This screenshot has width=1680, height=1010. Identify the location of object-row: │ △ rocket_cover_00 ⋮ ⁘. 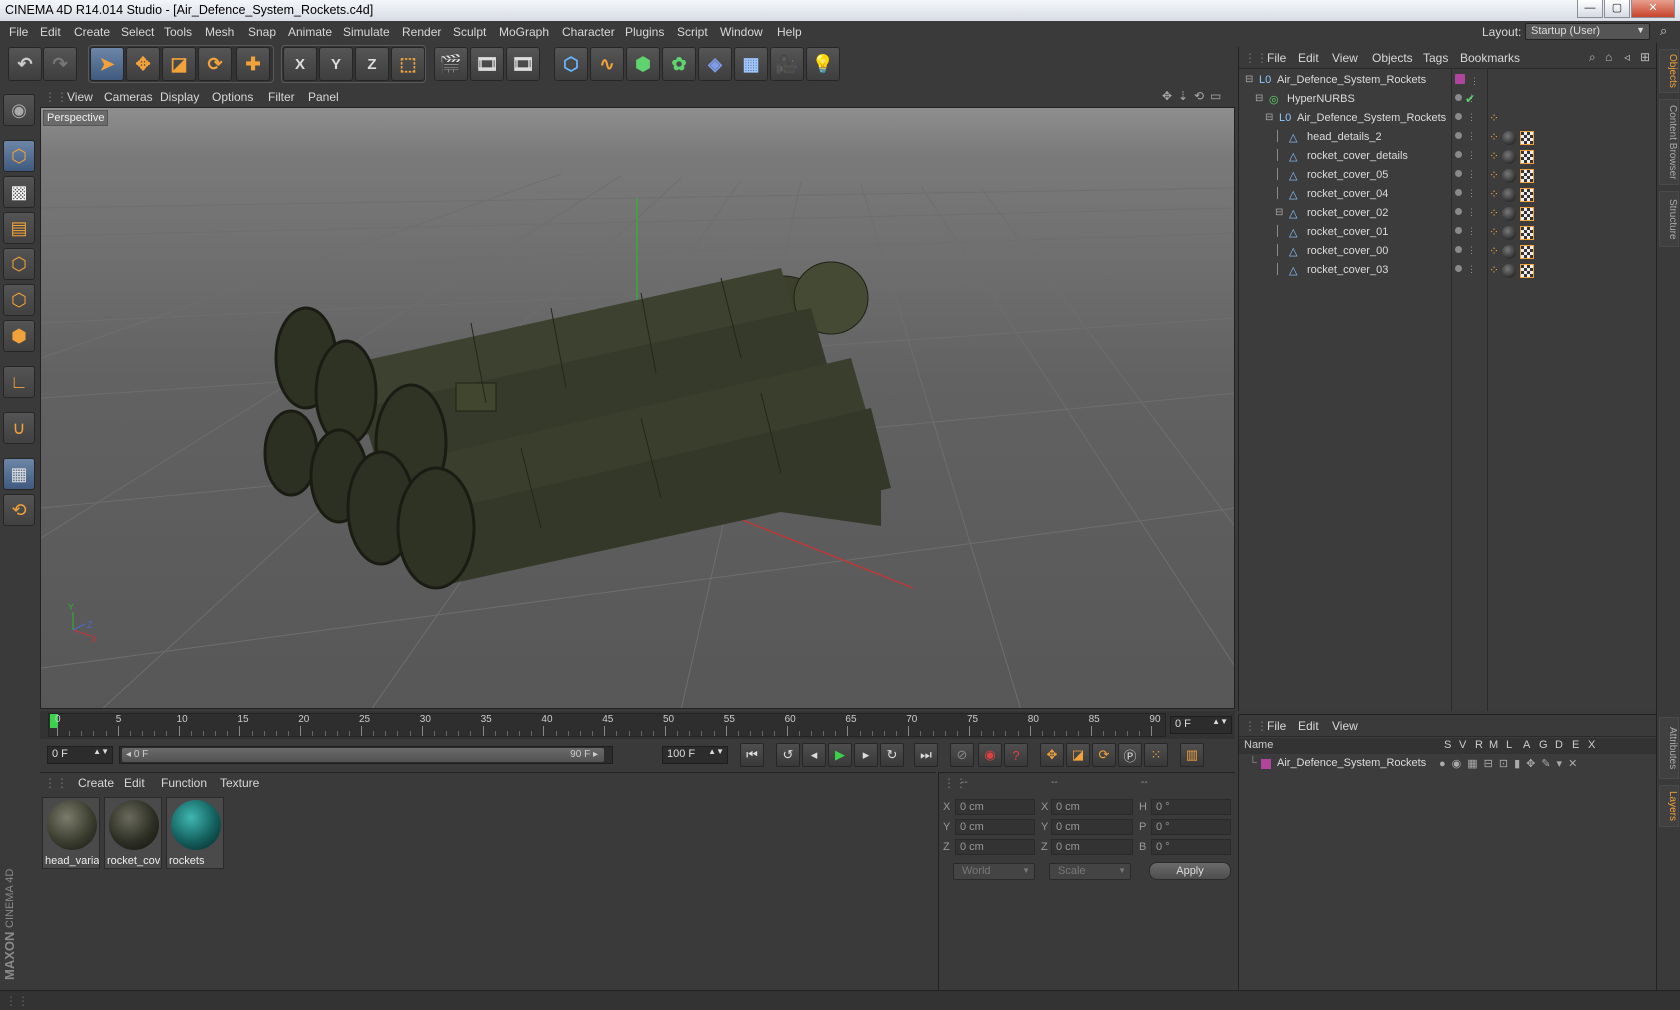
(1448, 252).